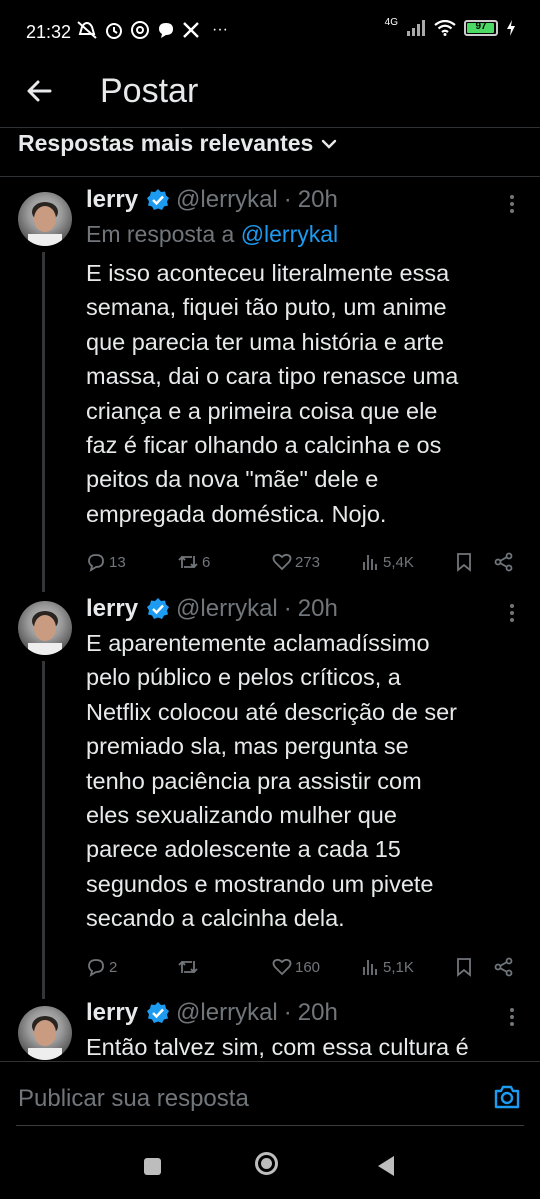 Image resolution: width=540 pixels, height=1199 pixels. I want to click on reply-count: 13, so click(117, 562).